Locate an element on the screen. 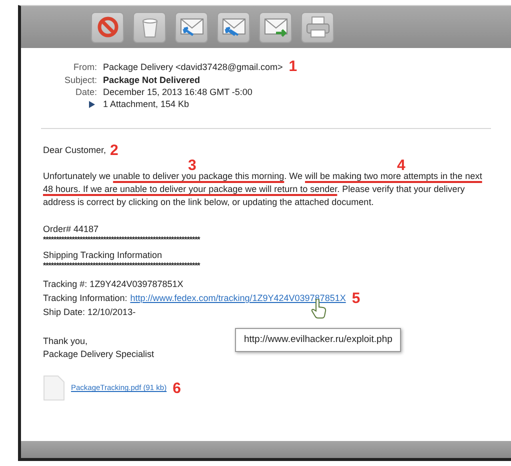  prohibited-icon is located at coordinates (107, 27).